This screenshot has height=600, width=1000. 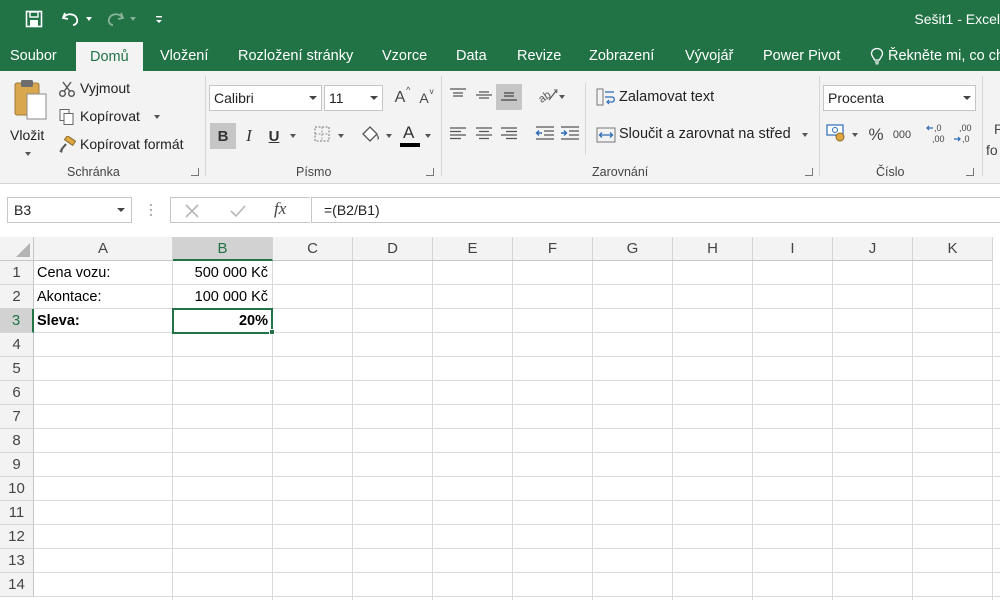 What do you see at coordinates (970, 172) in the screenshot?
I see `number-launcher-icon` at bounding box center [970, 172].